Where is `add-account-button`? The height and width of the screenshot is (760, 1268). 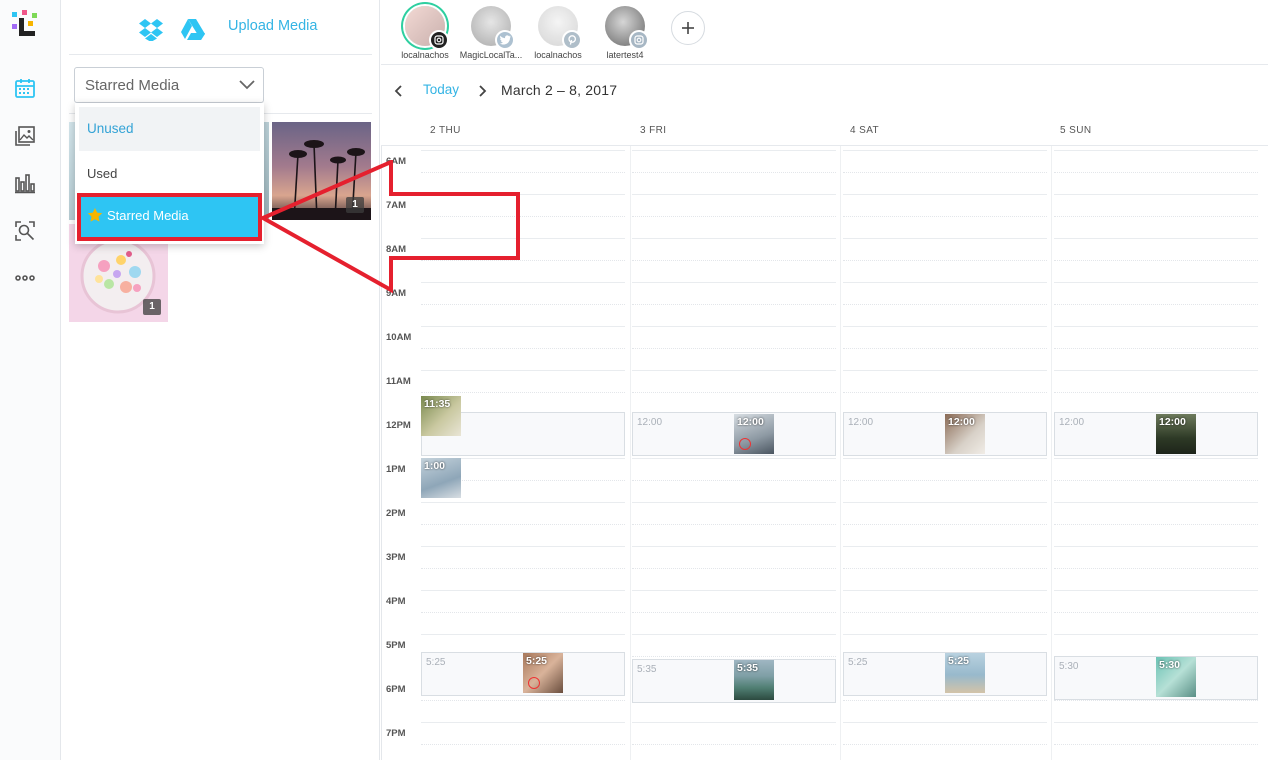 add-account-button is located at coordinates (688, 28).